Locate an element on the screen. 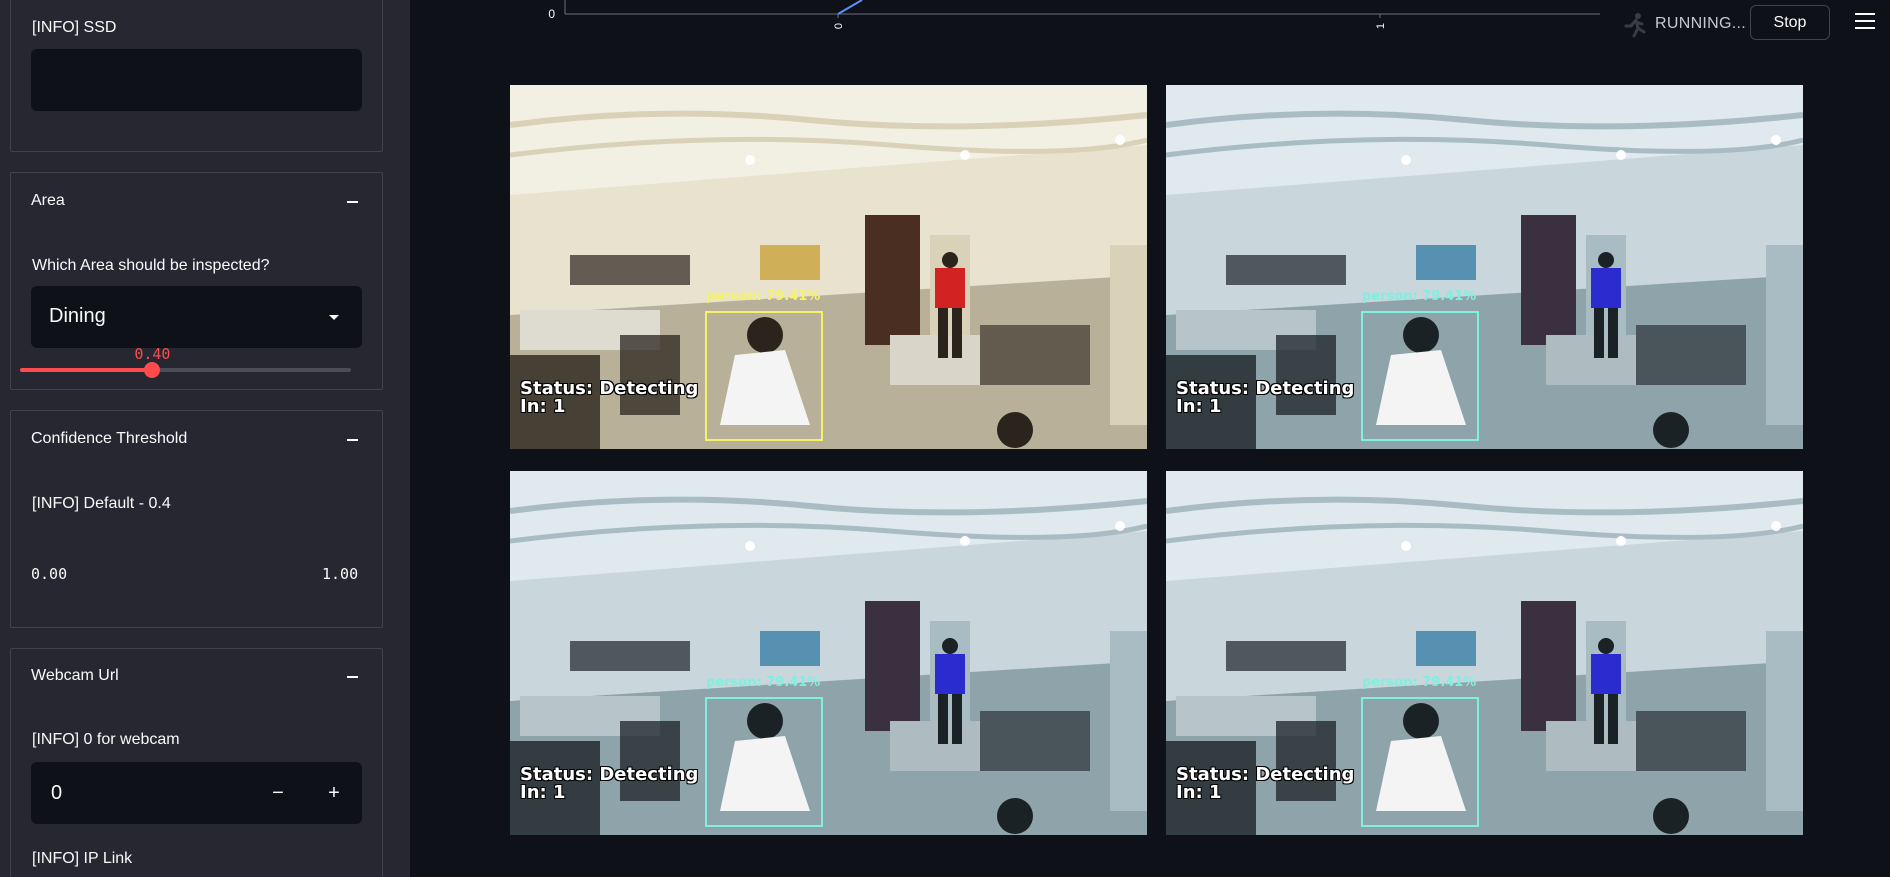 This screenshot has width=1890, height=877. confidence-info: [INFO] Default - 0.4 is located at coordinates (101, 503).